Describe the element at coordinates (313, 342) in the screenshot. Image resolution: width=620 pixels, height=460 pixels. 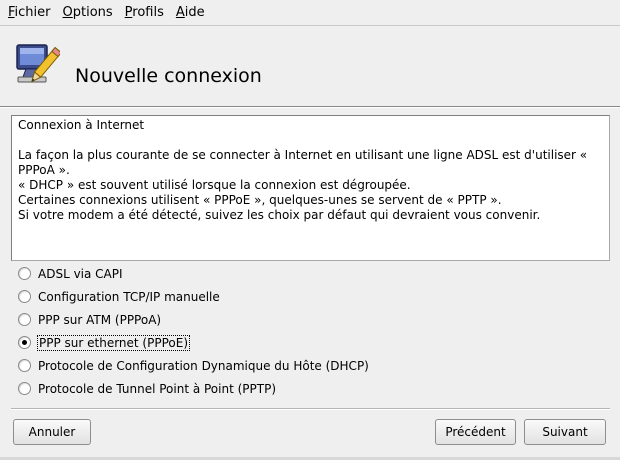
I see `option-pppoe: PPP sur ethernet (PPPoE)` at that location.